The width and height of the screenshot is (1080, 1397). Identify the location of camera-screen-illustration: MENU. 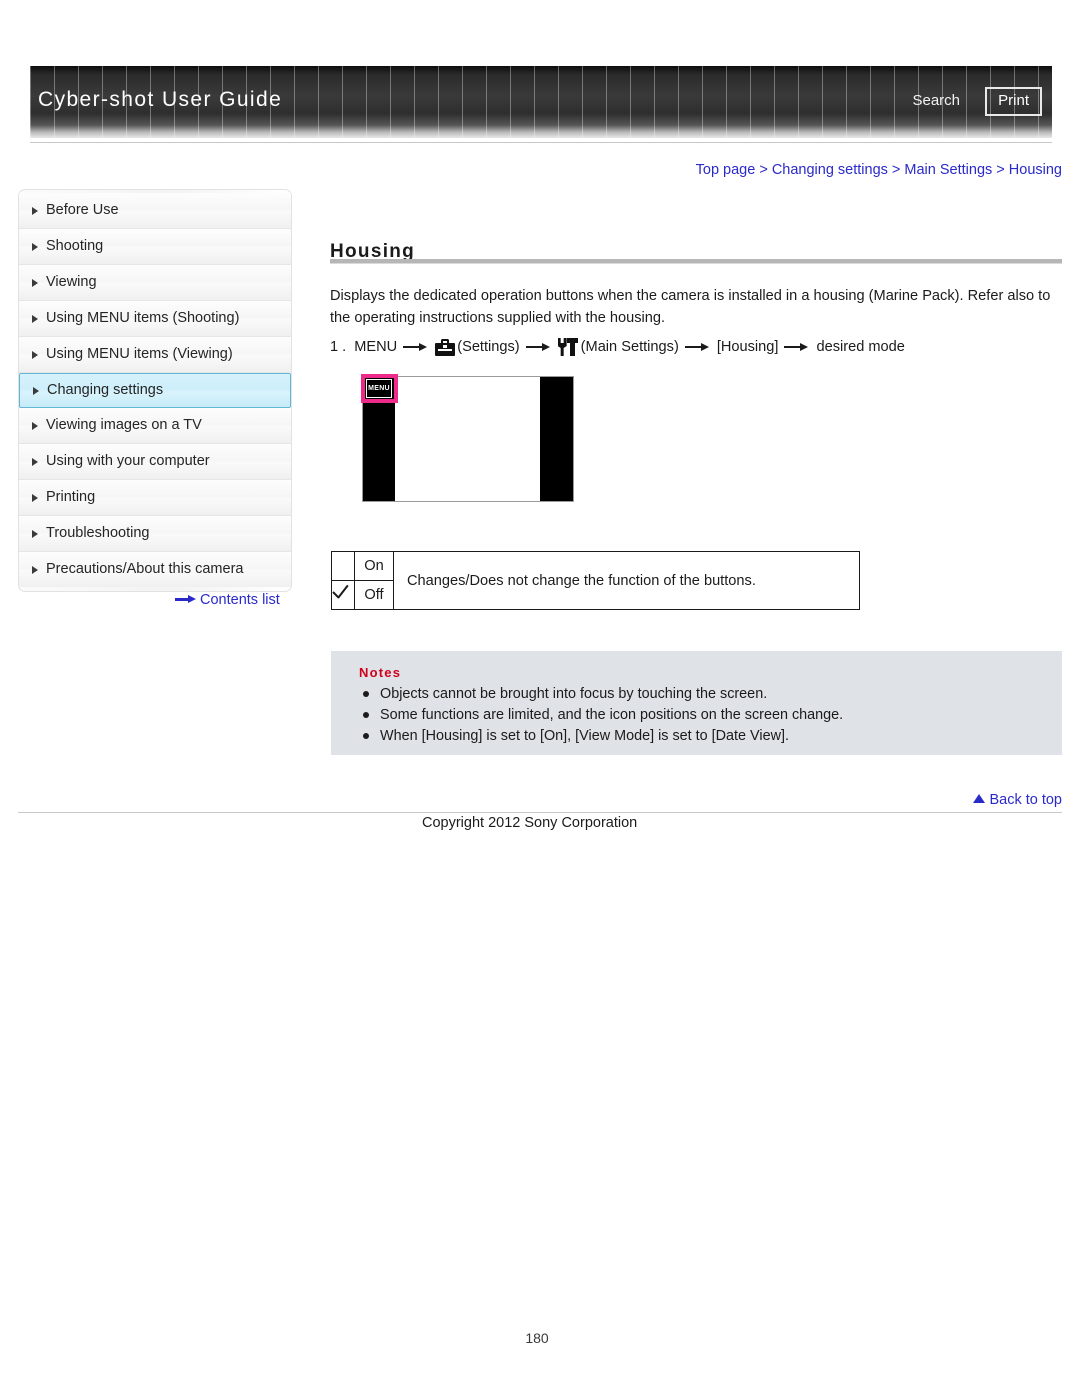
(467, 438).